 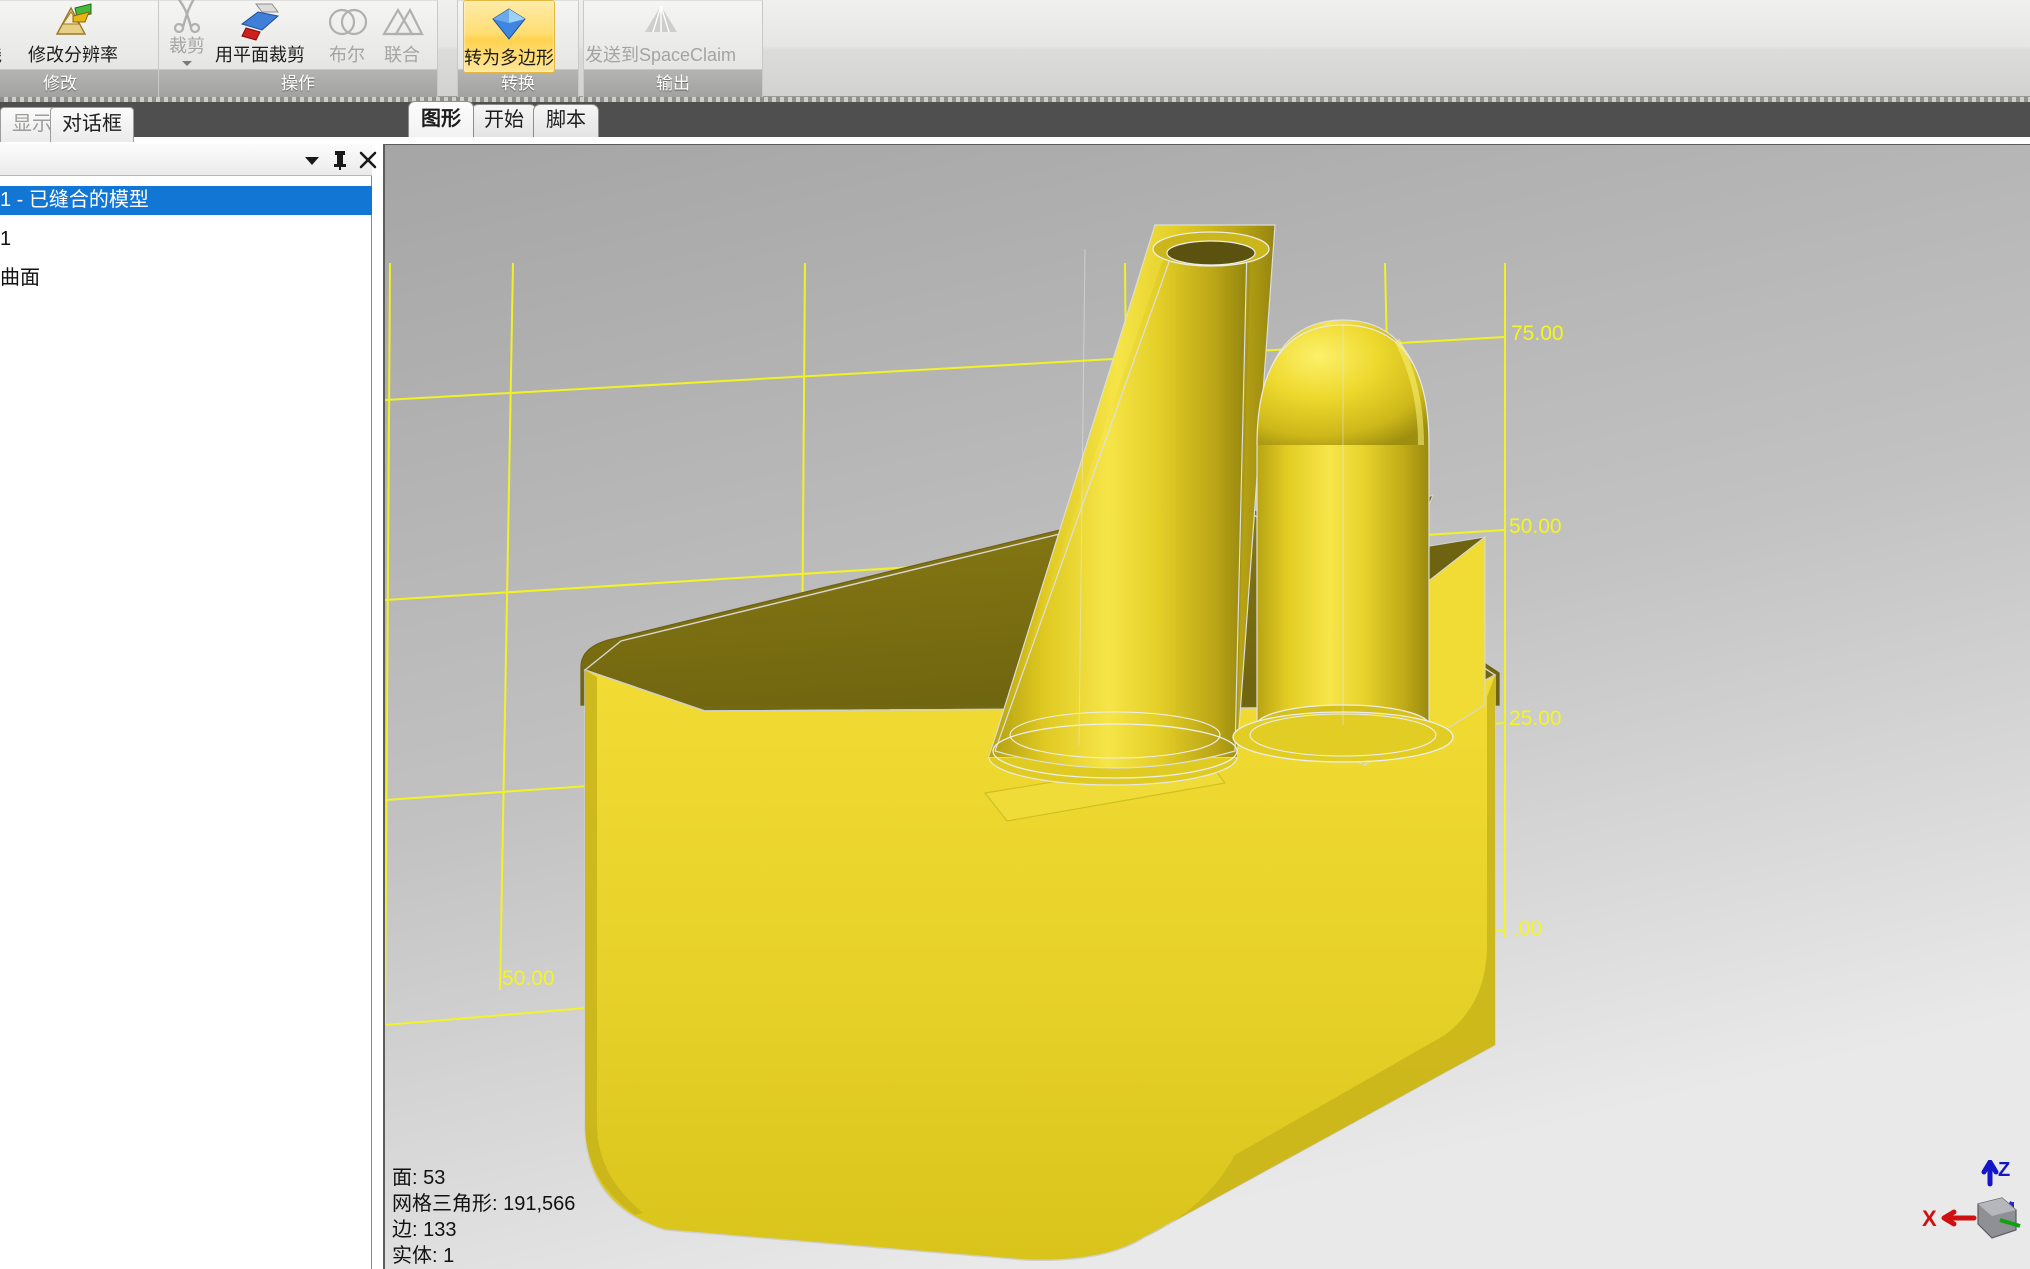 I want to click on ribbon-button-convert-to-polygon: 转为多边形, so click(x=509, y=36).